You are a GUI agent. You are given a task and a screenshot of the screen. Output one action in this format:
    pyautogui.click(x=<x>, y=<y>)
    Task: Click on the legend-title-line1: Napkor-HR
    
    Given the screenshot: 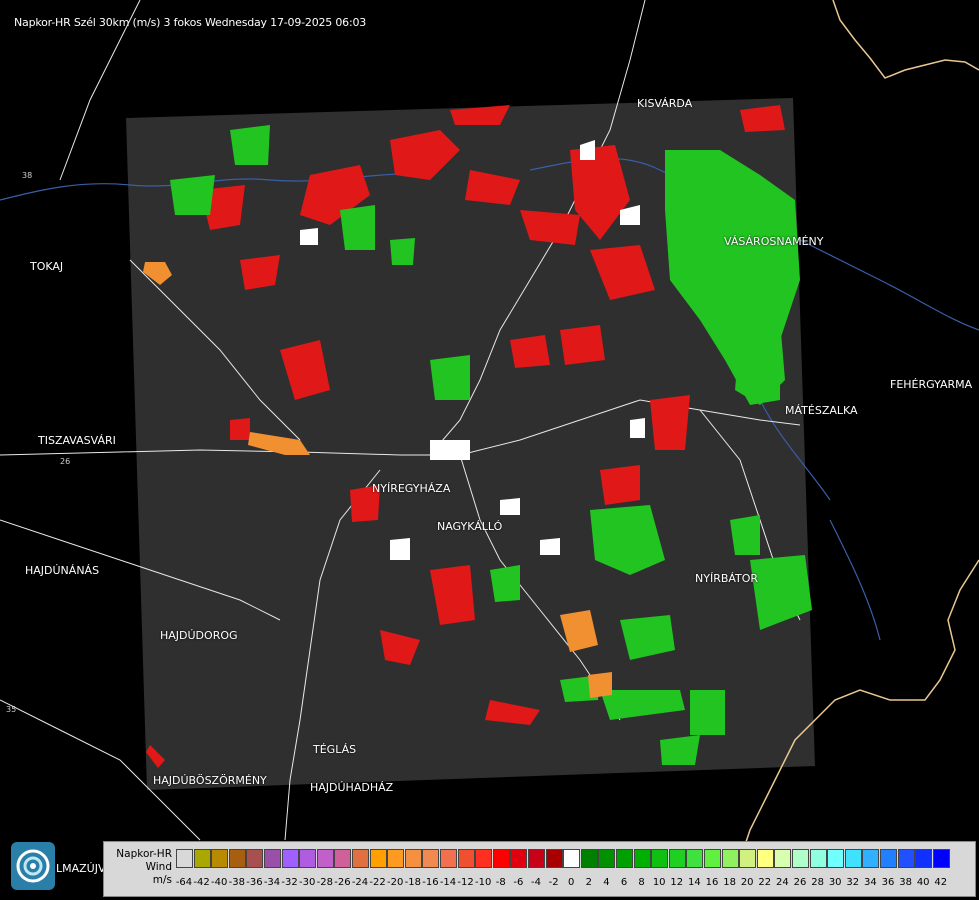 What is the action you would take?
    pyautogui.click(x=144, y=854)
    